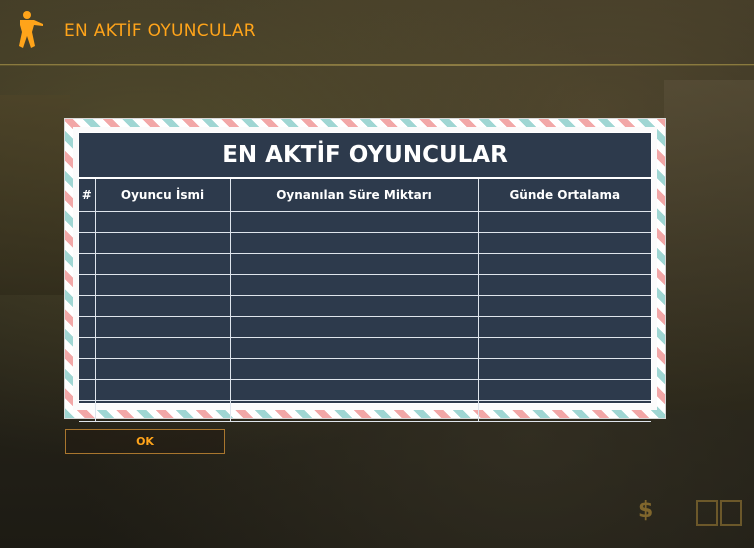  I want to click on column-header-rank: #, so click(87, 195).